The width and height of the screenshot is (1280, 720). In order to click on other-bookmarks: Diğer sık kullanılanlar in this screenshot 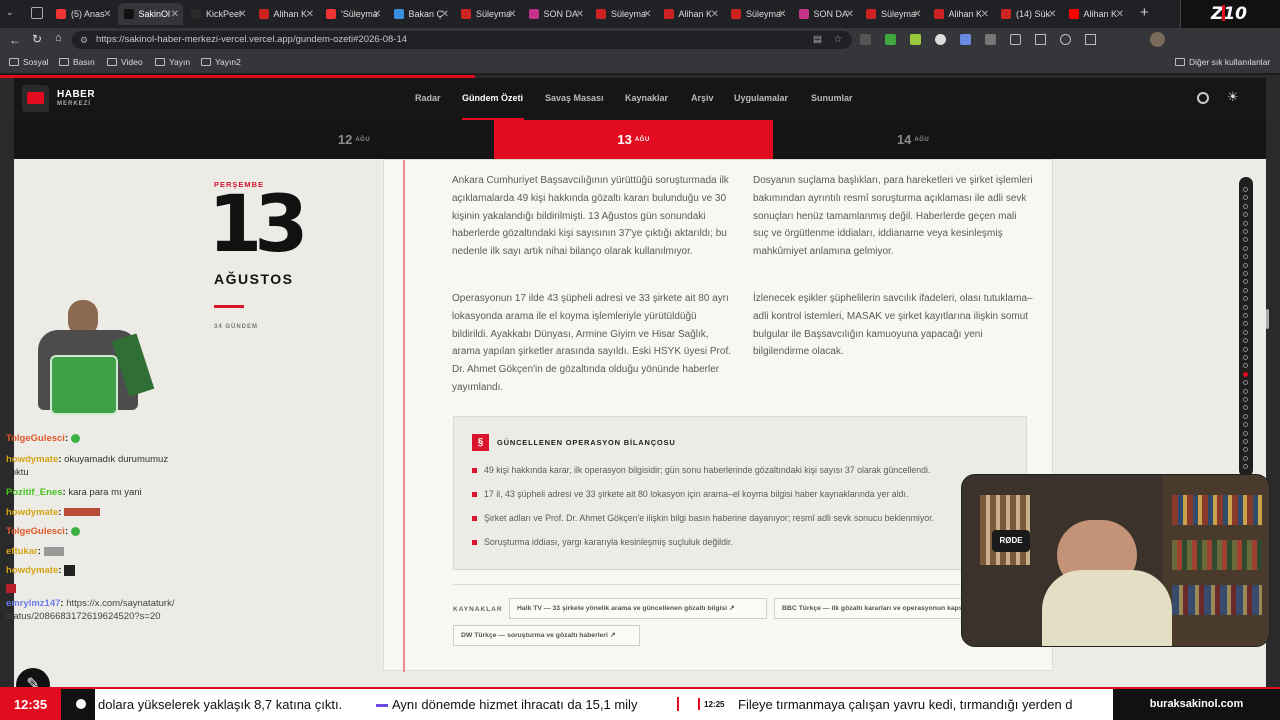, I will do `click(1222, 62)`.